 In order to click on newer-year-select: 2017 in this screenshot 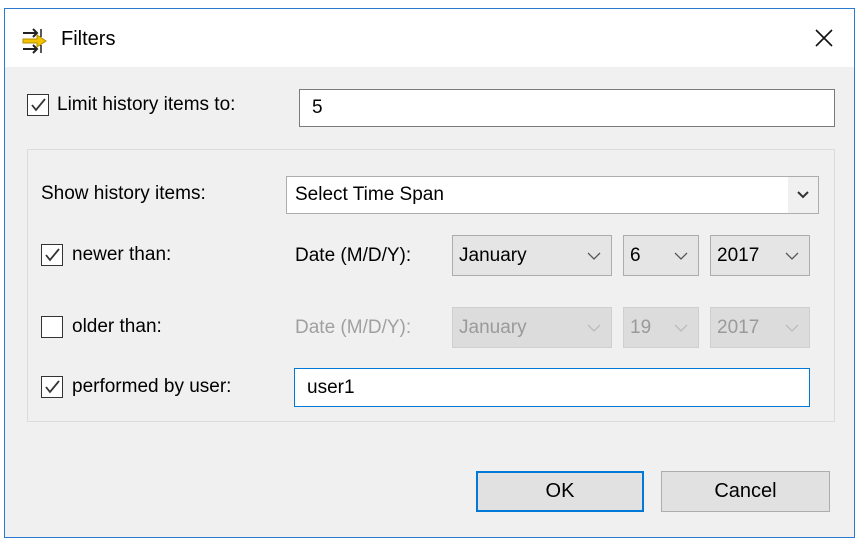, I will do `click(760, 255)`.